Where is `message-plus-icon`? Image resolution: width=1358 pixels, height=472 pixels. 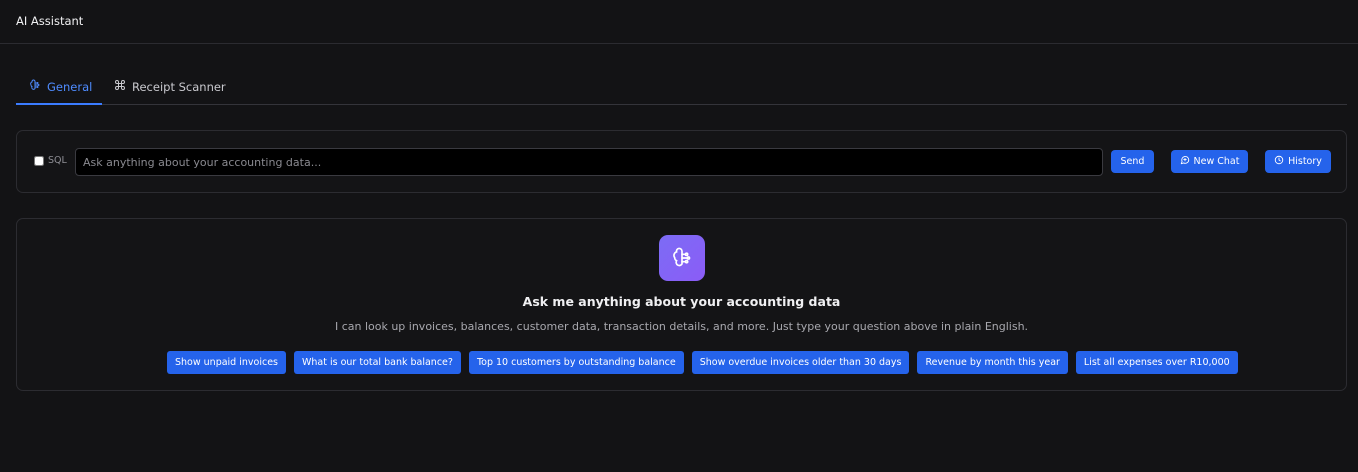
message-plus-icon is located at coordinates (1185, 161).